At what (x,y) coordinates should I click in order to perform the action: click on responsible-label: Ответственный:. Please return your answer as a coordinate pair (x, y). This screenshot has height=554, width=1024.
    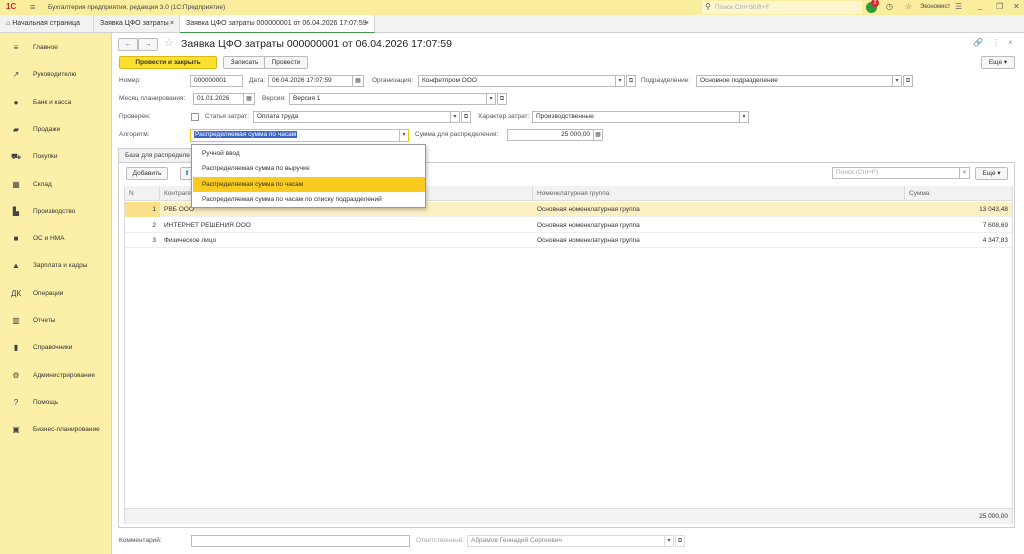
    Looking at the image, I should click on (440, 540).